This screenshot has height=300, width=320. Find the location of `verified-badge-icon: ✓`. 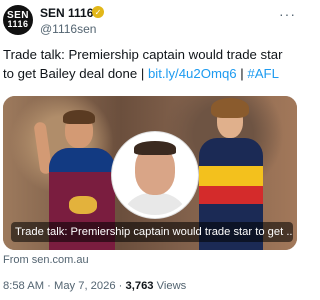

verified-badge-icon: ✓ is located at coordinates (98, 12).